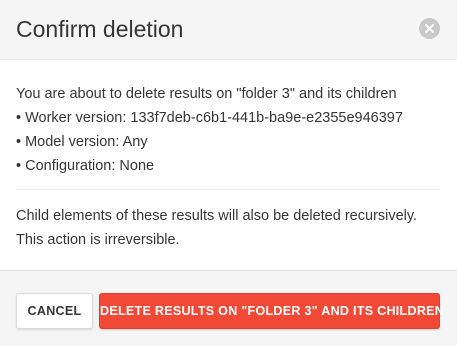  I want to click on close-icon, so click(429, 28).